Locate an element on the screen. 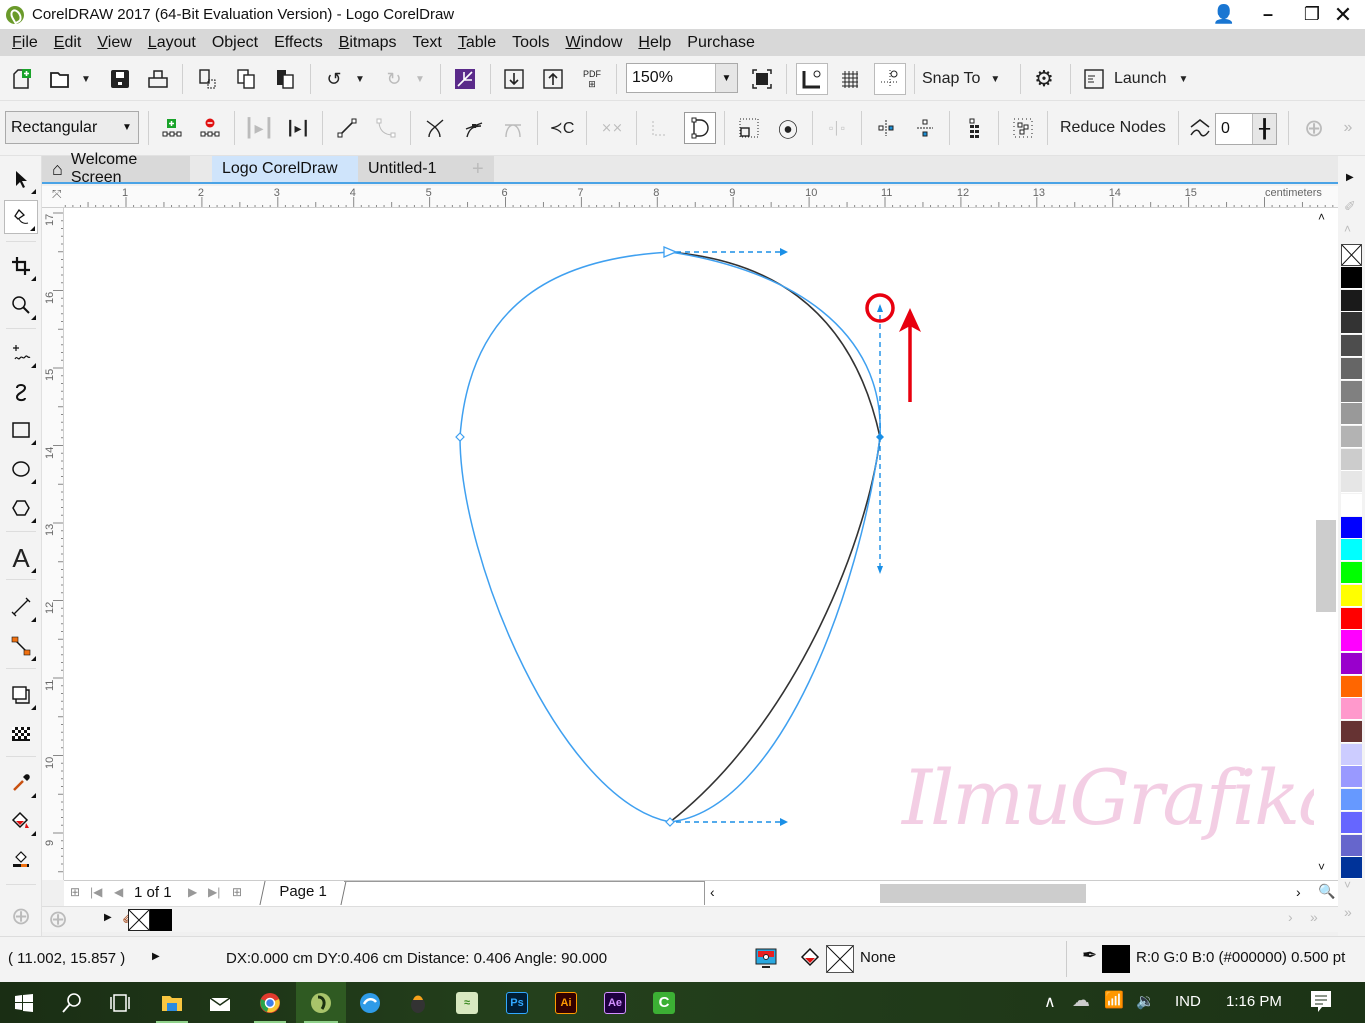  palette-expand-icon: » is located at coordinates (1348, 912).